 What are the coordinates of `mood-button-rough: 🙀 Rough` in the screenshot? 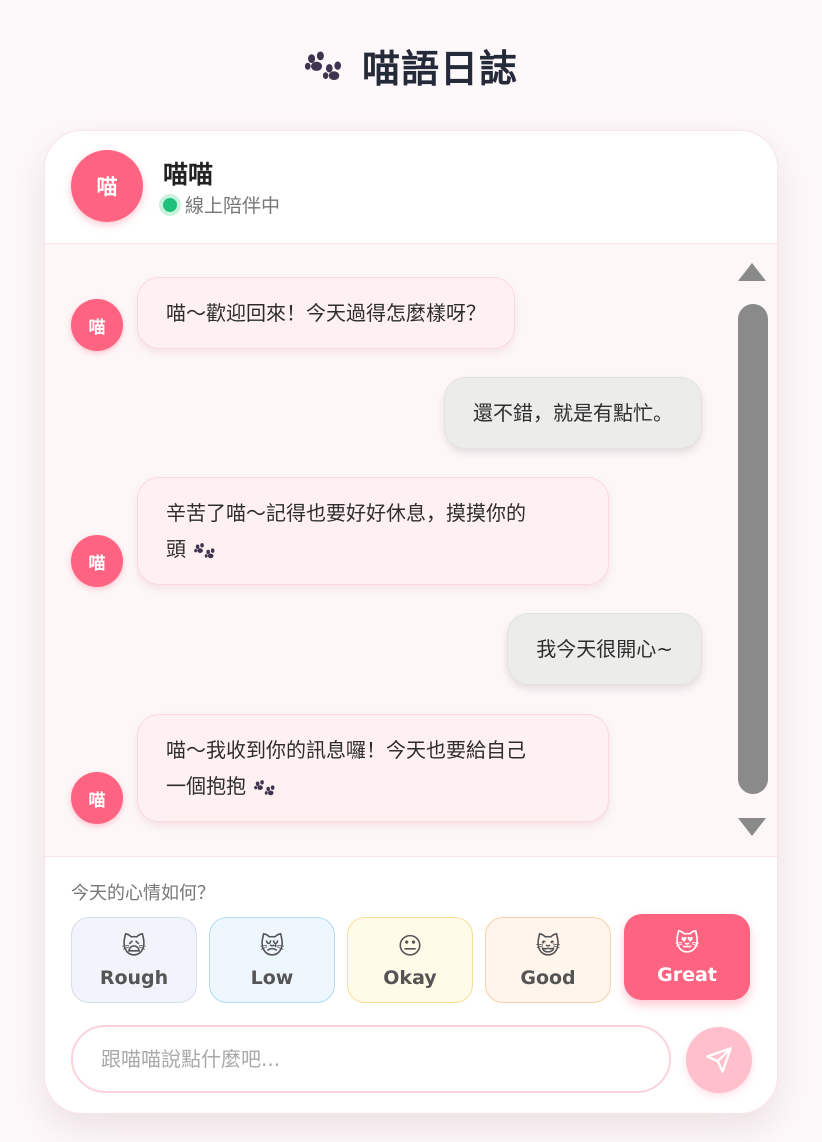 It's located at (134, 960).